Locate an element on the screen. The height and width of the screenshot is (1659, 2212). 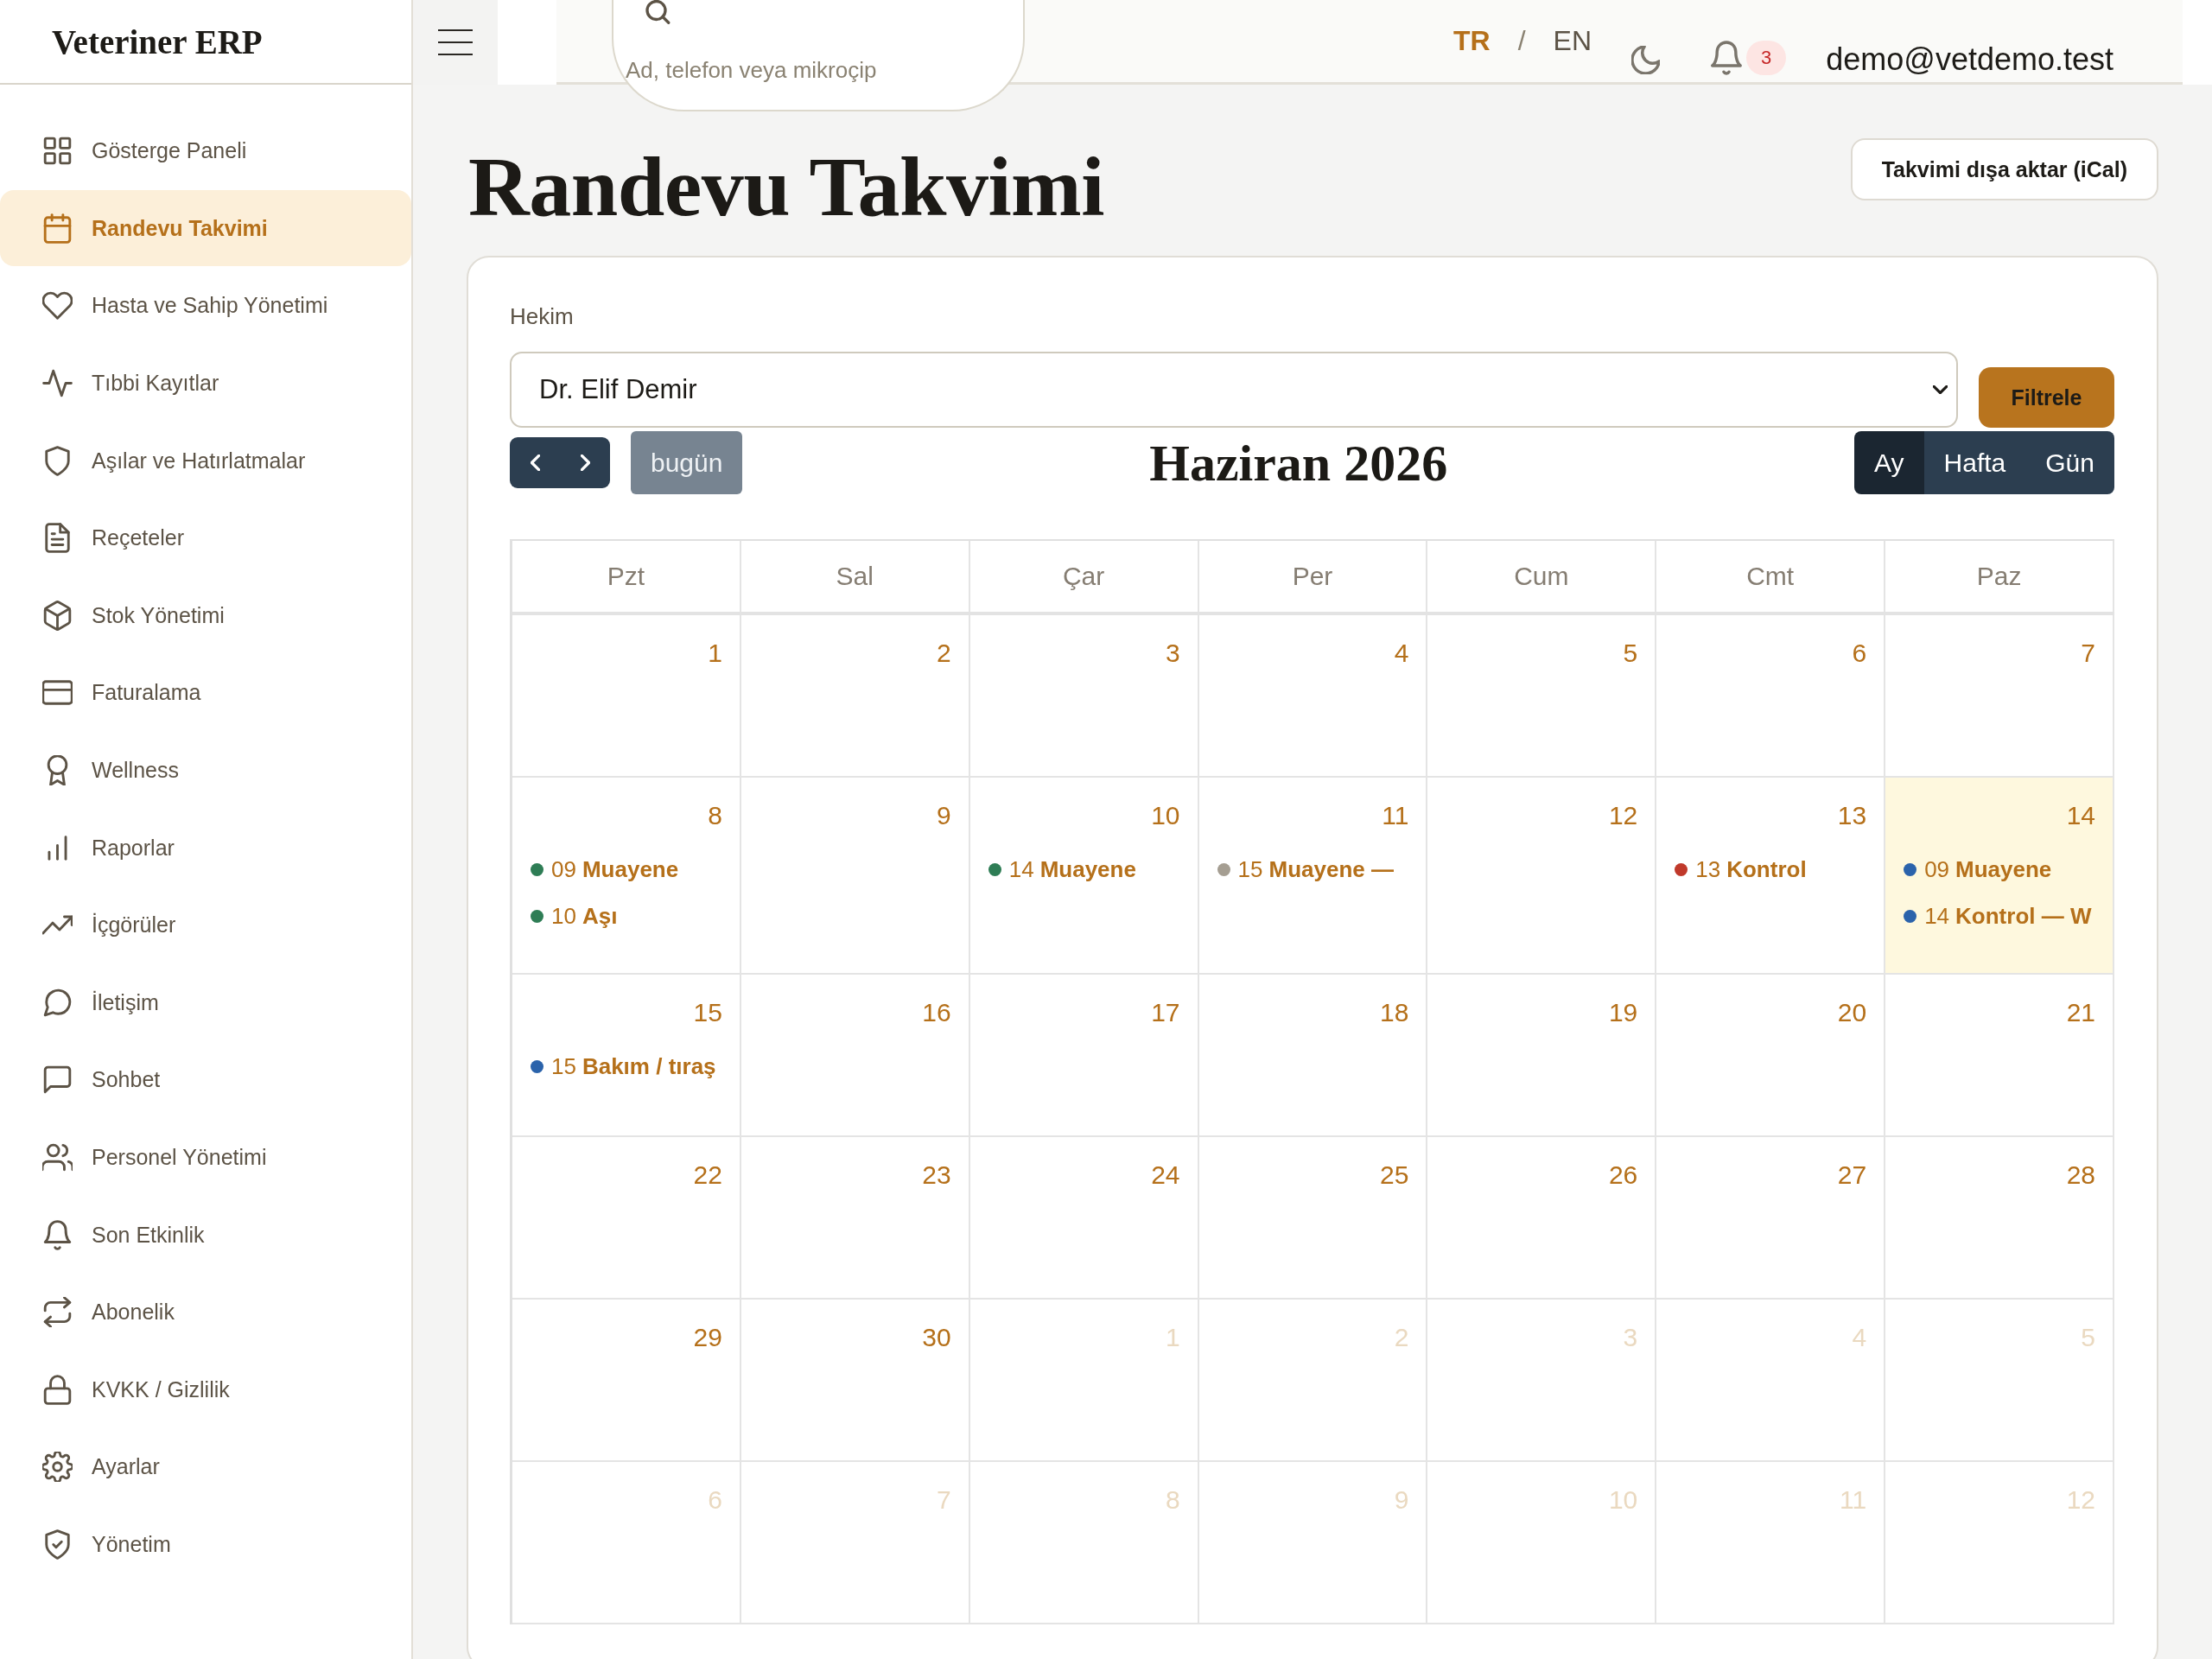
day-number: 5 is located at coordinates (1542, 653).